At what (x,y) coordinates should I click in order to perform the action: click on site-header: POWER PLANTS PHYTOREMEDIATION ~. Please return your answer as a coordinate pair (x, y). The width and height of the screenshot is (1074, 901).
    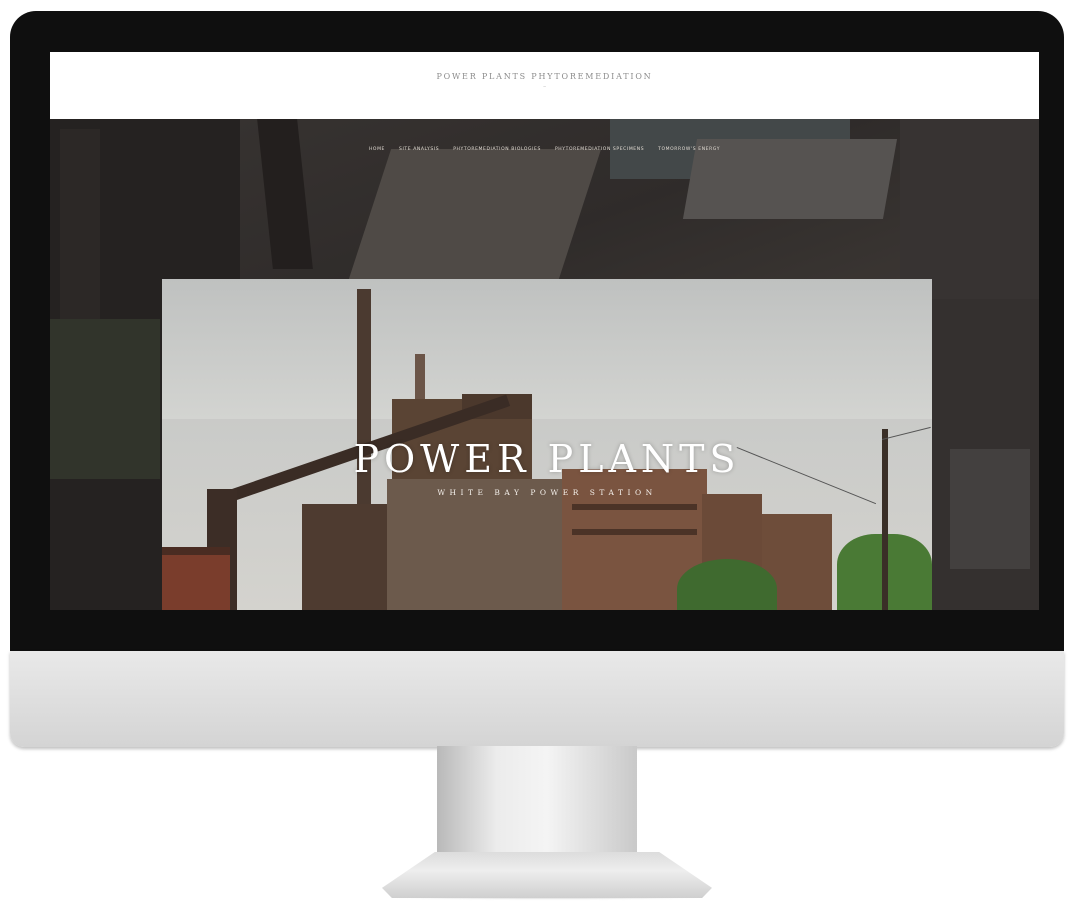
    Looking at the image, I should click on (544, 85).